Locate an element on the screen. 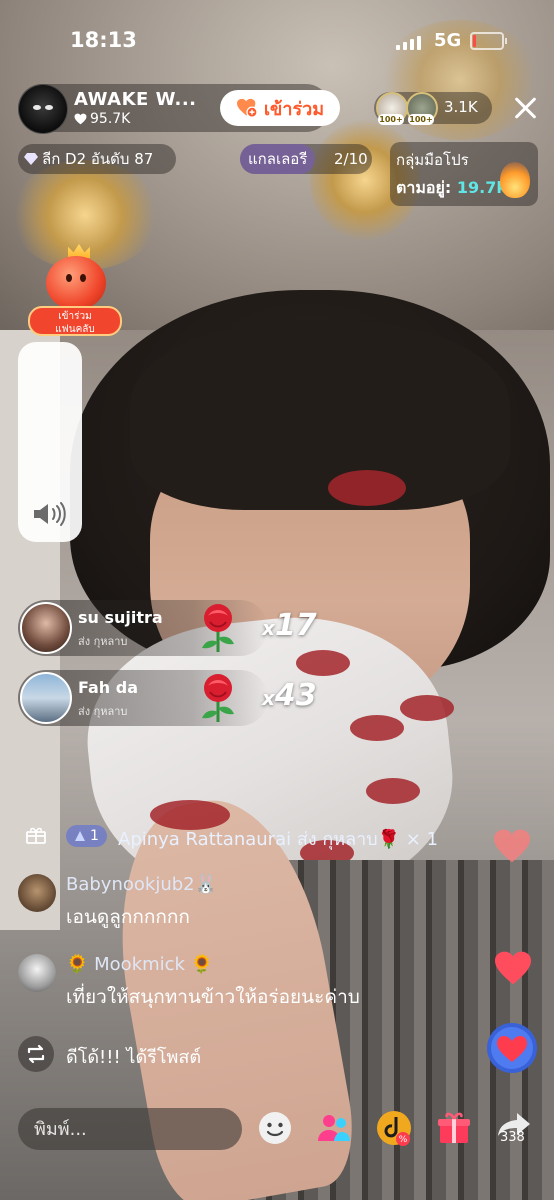  comment-text: เอนดูลูกกกกกก is located at coordinates (128, 917).